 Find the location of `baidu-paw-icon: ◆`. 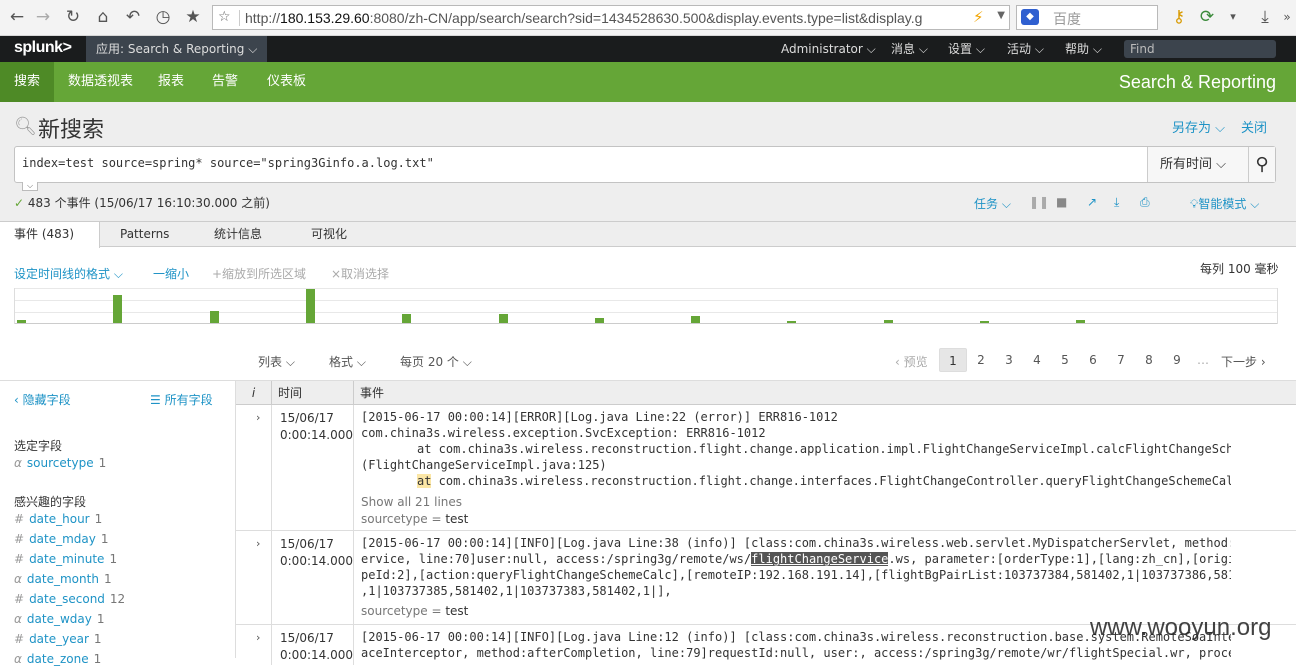

baidu-paw-icon: ◆ is located at coordinates (1030, 17).